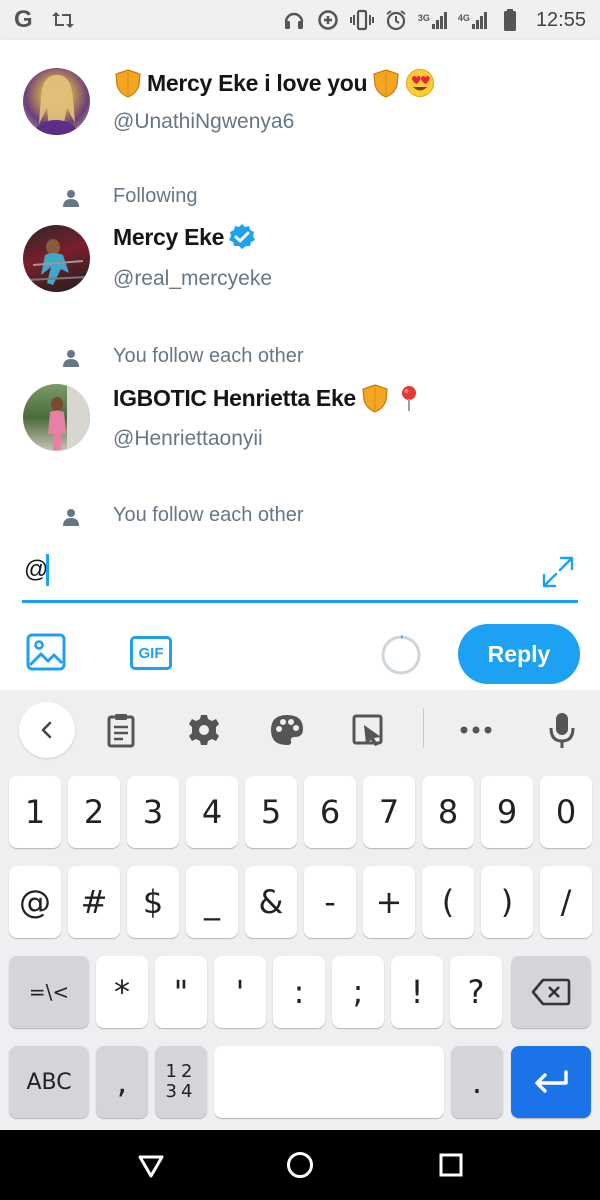 This screenshot has height=1200, width=600. What do you see at coordinates (294, 20) in the screenshot?
I see `headphones-icon` at bounding box center [294, 20].